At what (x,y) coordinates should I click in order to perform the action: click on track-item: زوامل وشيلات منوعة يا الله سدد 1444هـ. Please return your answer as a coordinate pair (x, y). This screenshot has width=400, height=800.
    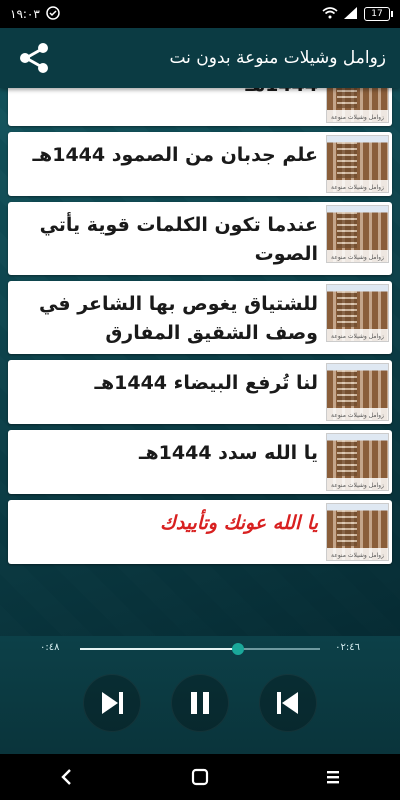
    Looking at the image, I should click on (200, 462).